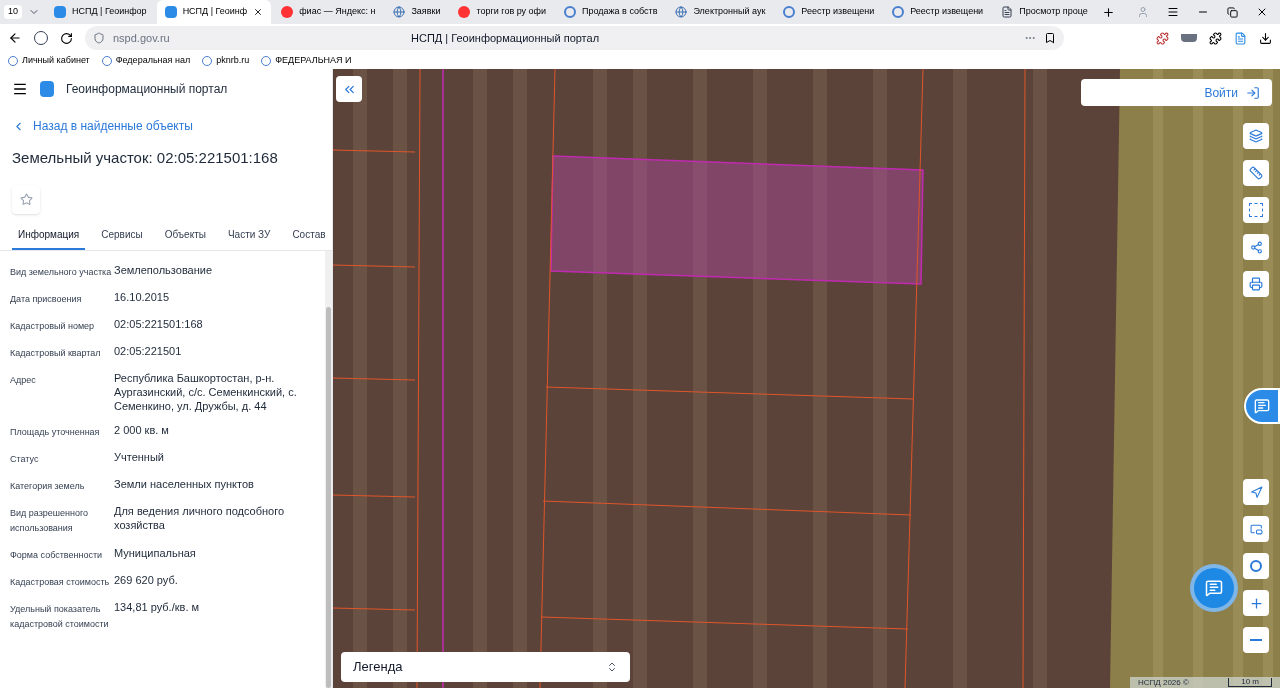 The height and width of the screenshot is (688, 1280). Describe the element at coordinates (142, 430) in the screenshot. I see `field-value: 2 000 кв. м` at that location.